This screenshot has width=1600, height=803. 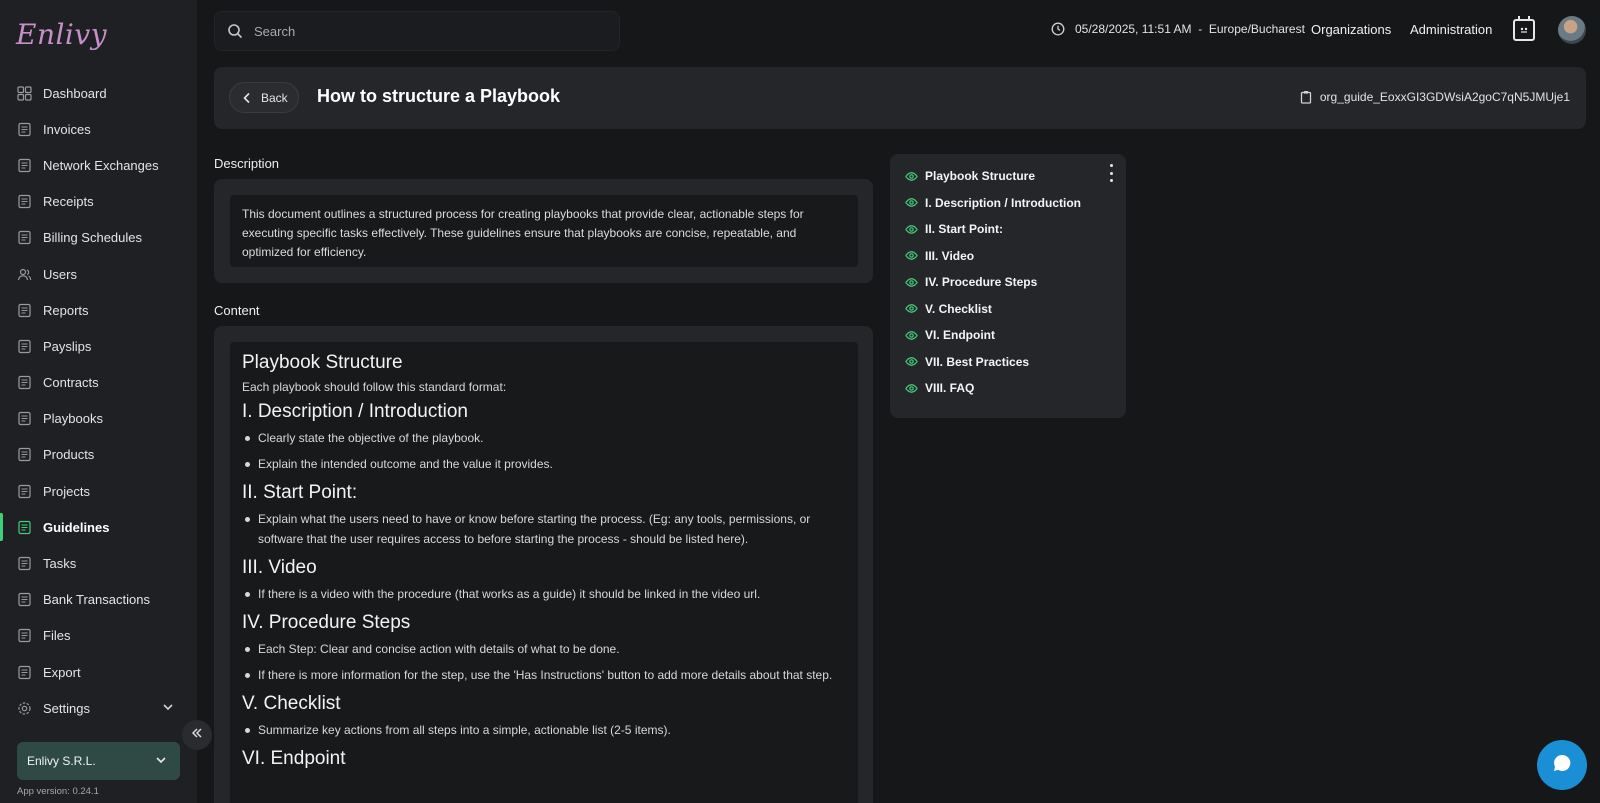 I want to click on sidebar-item-bank-transactions: Bank Transactions, so click(x=98, y=600).